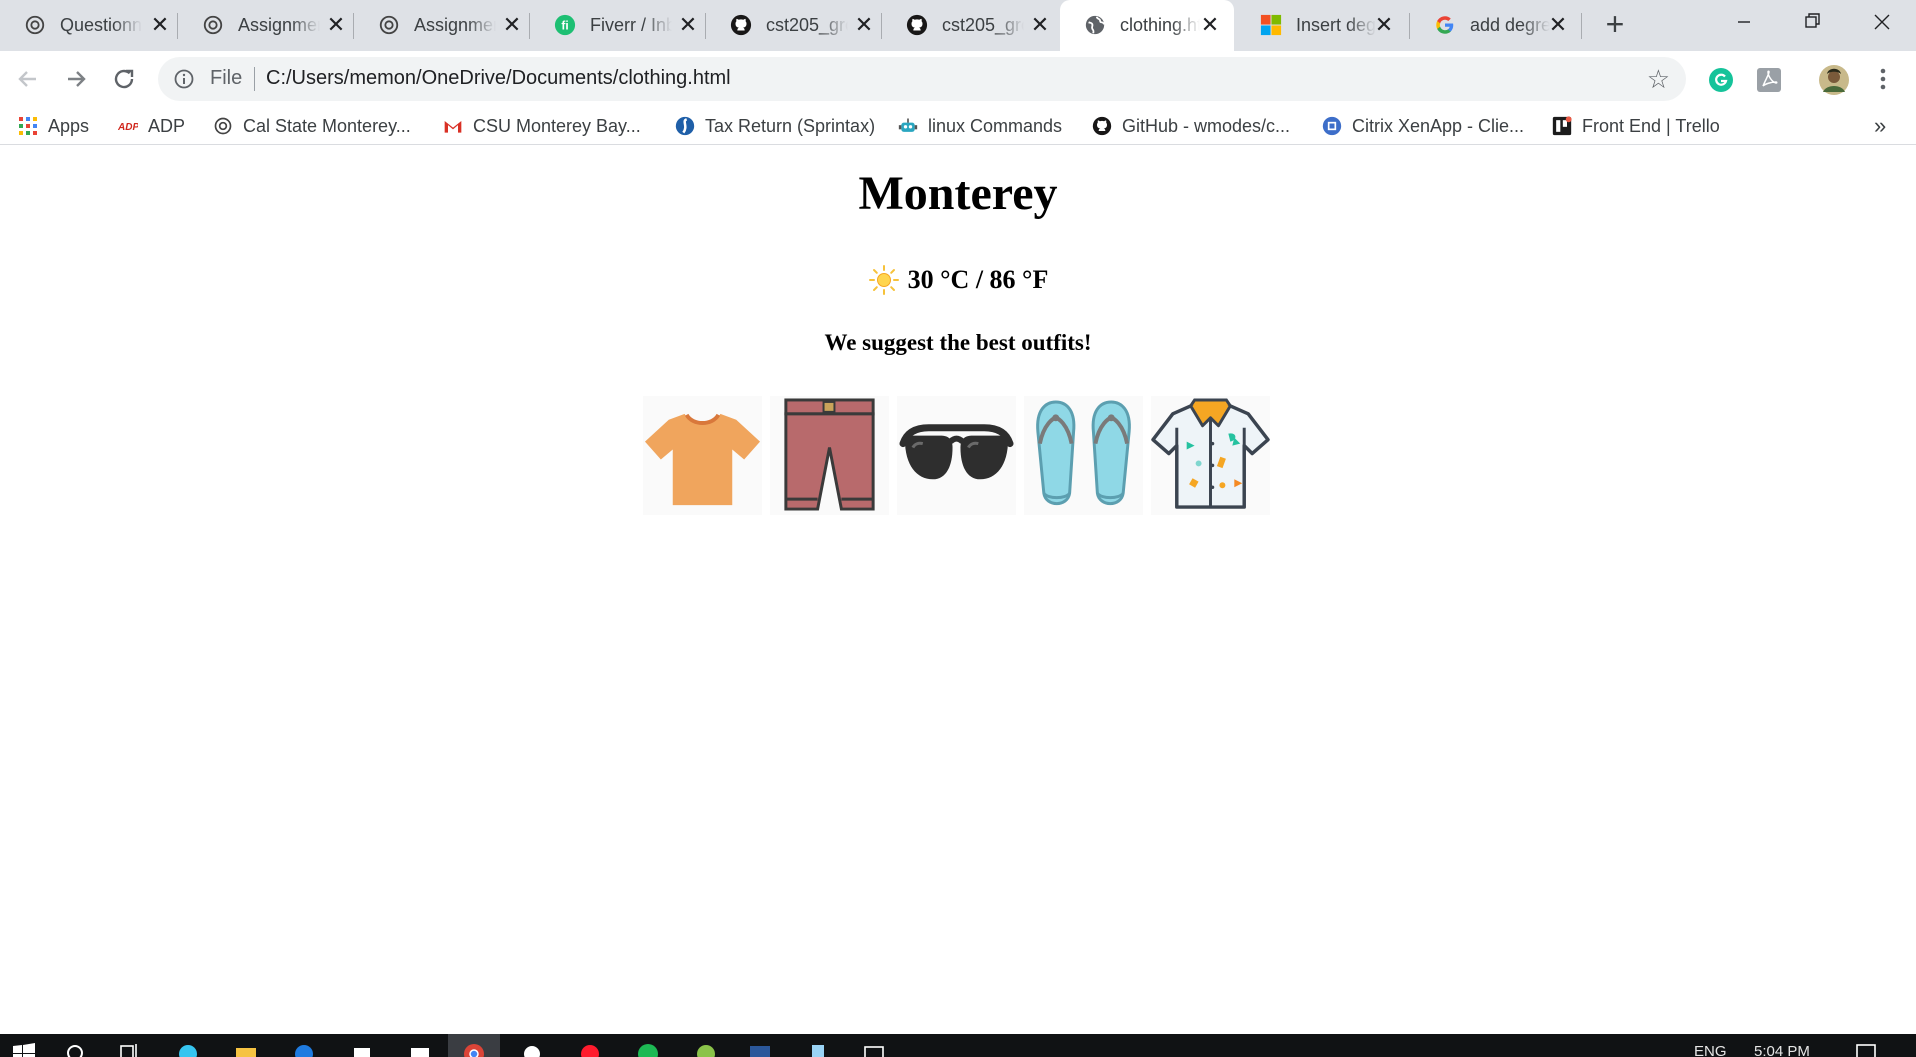 The image size is (1916, 1057). Describe the element at coordinates (1782, 1050) in the screenshot. I see `clock-time: 5:04 PM` at that location.